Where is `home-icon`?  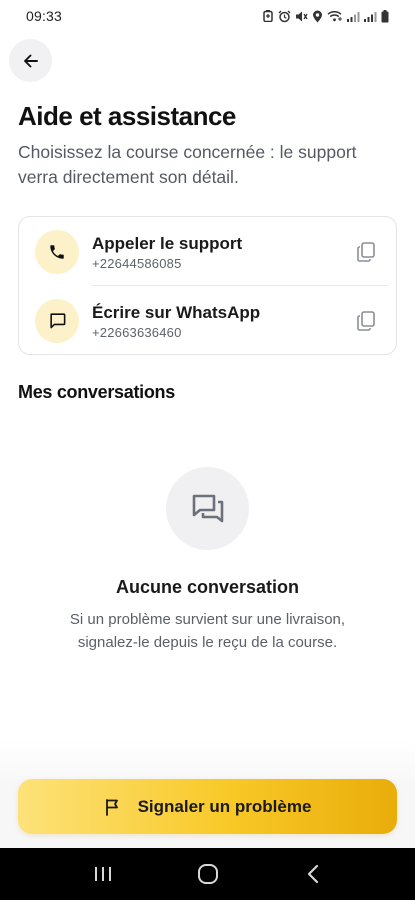
home-icon is located at coordinates (207, 874).